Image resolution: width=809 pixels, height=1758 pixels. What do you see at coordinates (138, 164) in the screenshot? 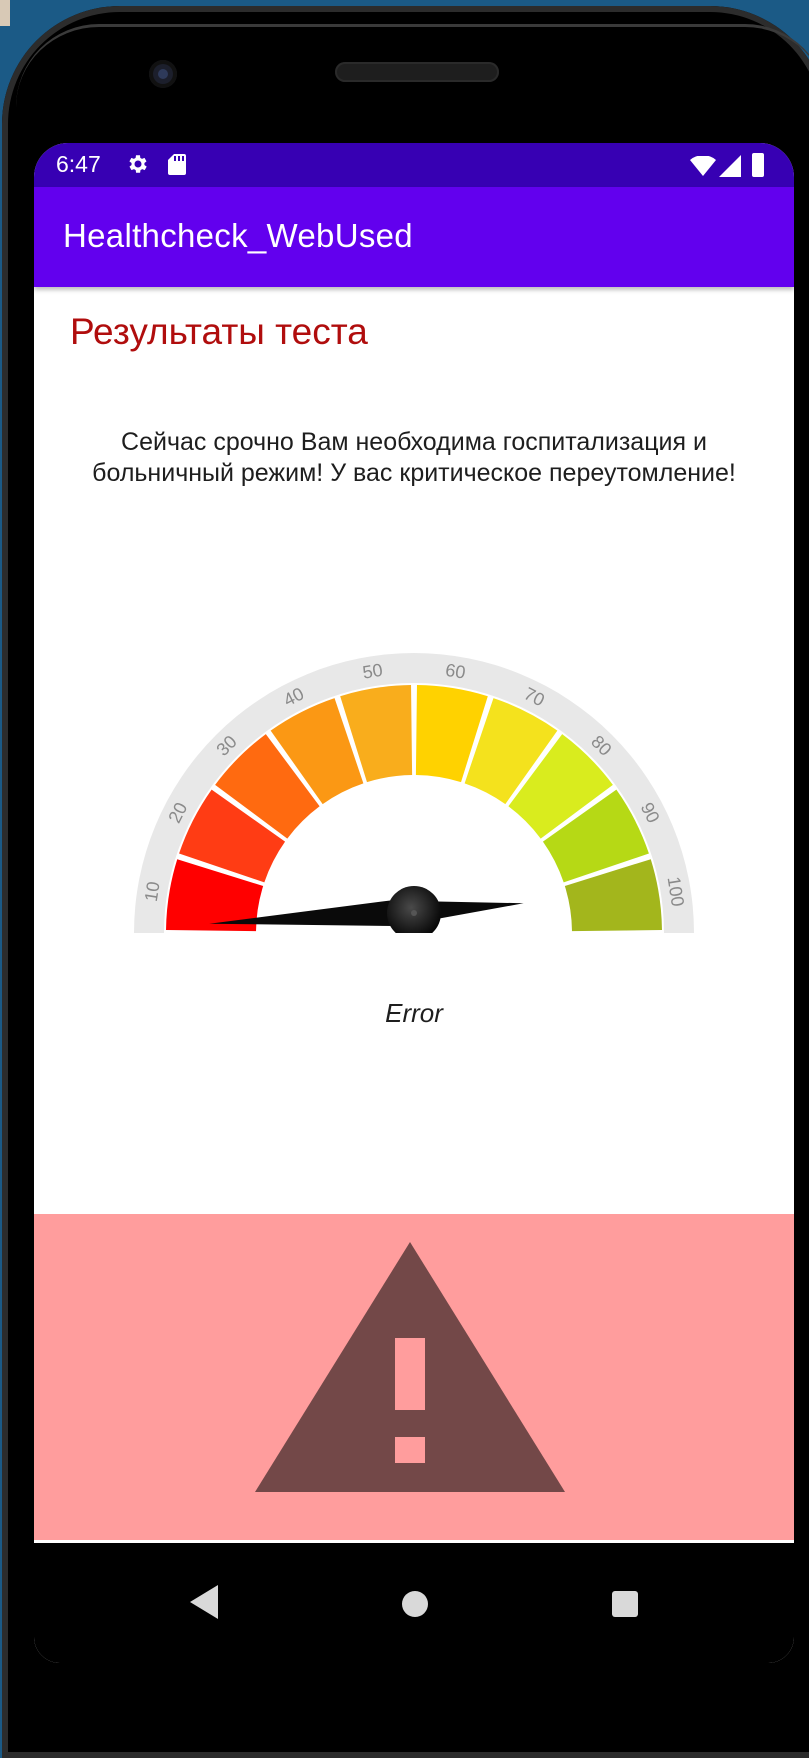
I see `gear-icon` at bounding box center [138, 164].